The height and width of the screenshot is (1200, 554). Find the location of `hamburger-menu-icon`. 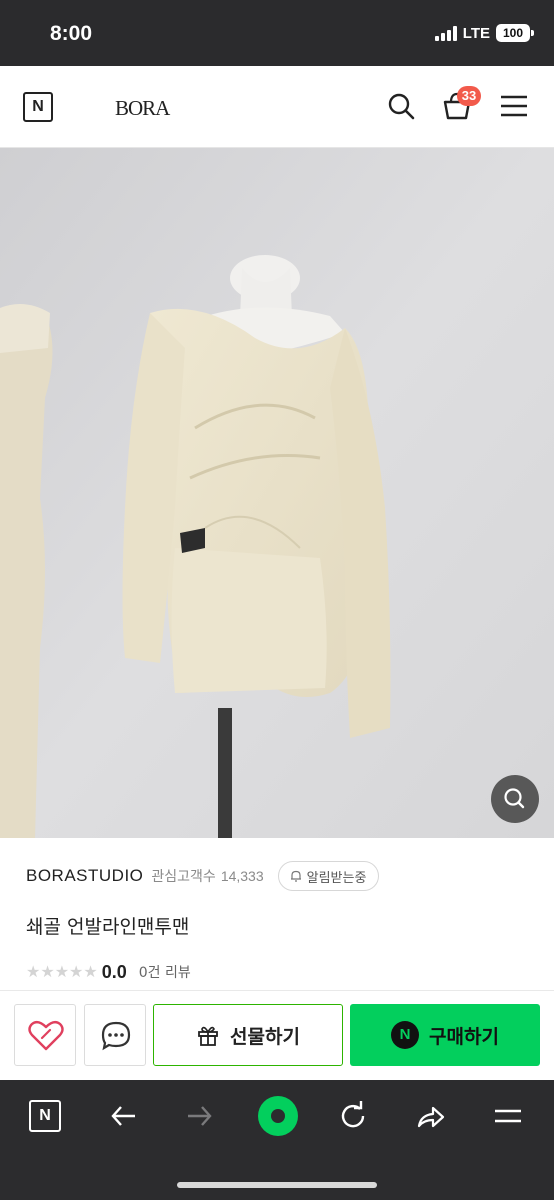

hamburger-menu-icon is located at coordinates (514, 106).